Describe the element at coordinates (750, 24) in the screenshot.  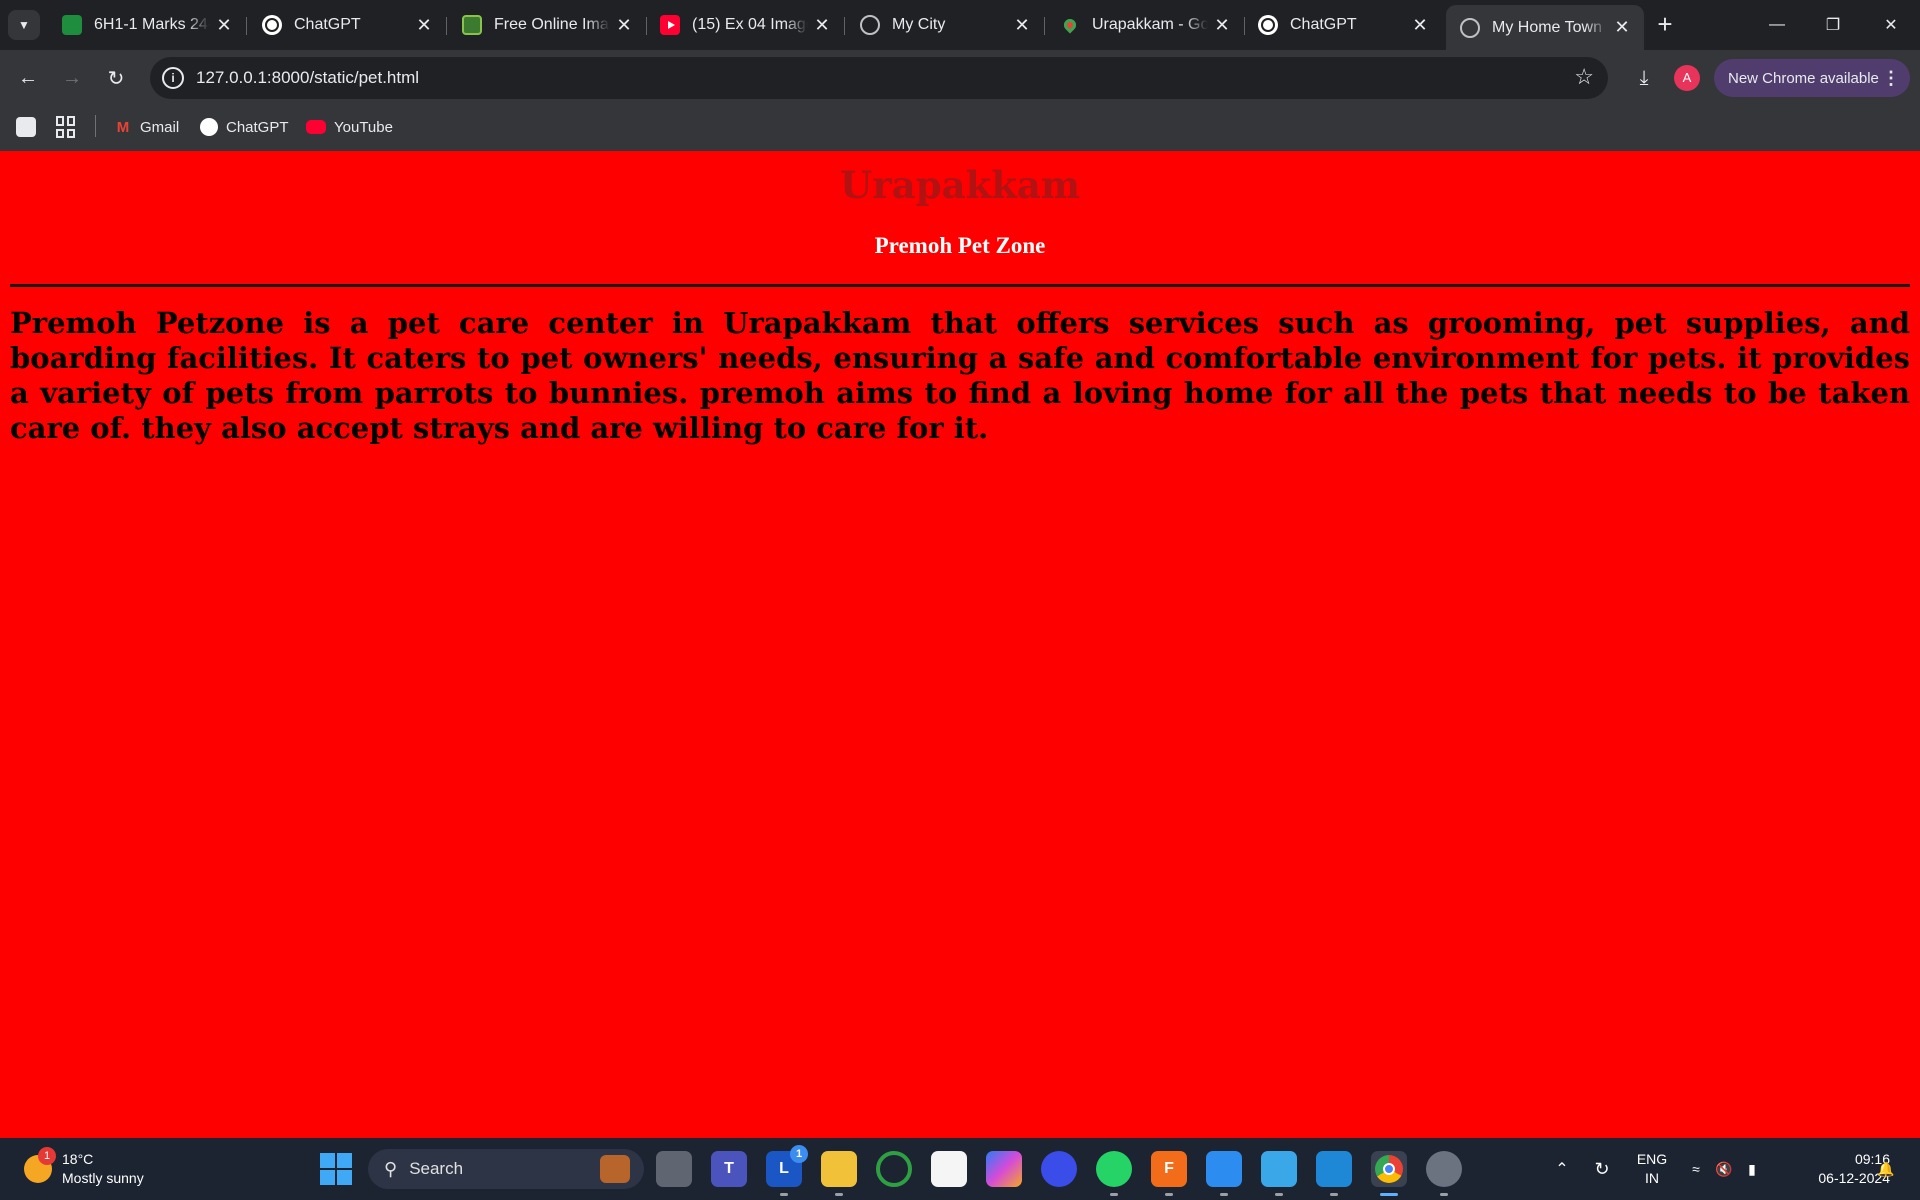
I see `tab-title: (15) Ex 04 Image` at that location.